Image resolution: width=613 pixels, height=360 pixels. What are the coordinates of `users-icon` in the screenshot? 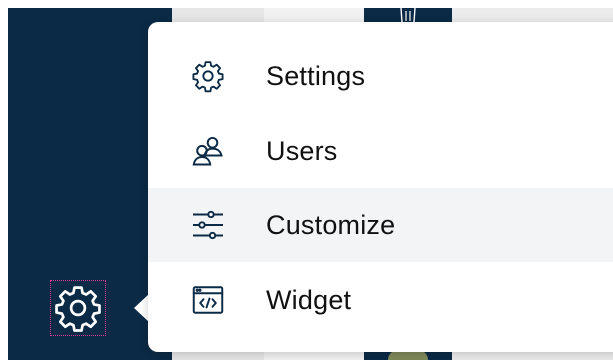 It's located at (208, 151).